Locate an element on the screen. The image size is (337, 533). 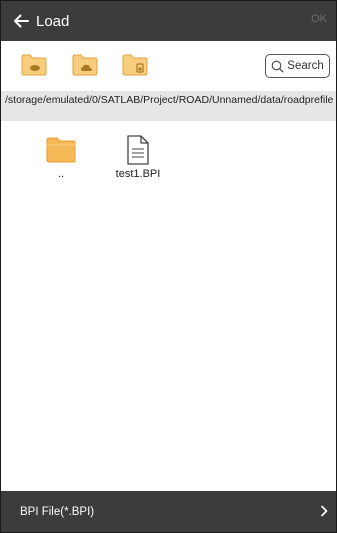
folder-icon is located at coordinates (61, 150).